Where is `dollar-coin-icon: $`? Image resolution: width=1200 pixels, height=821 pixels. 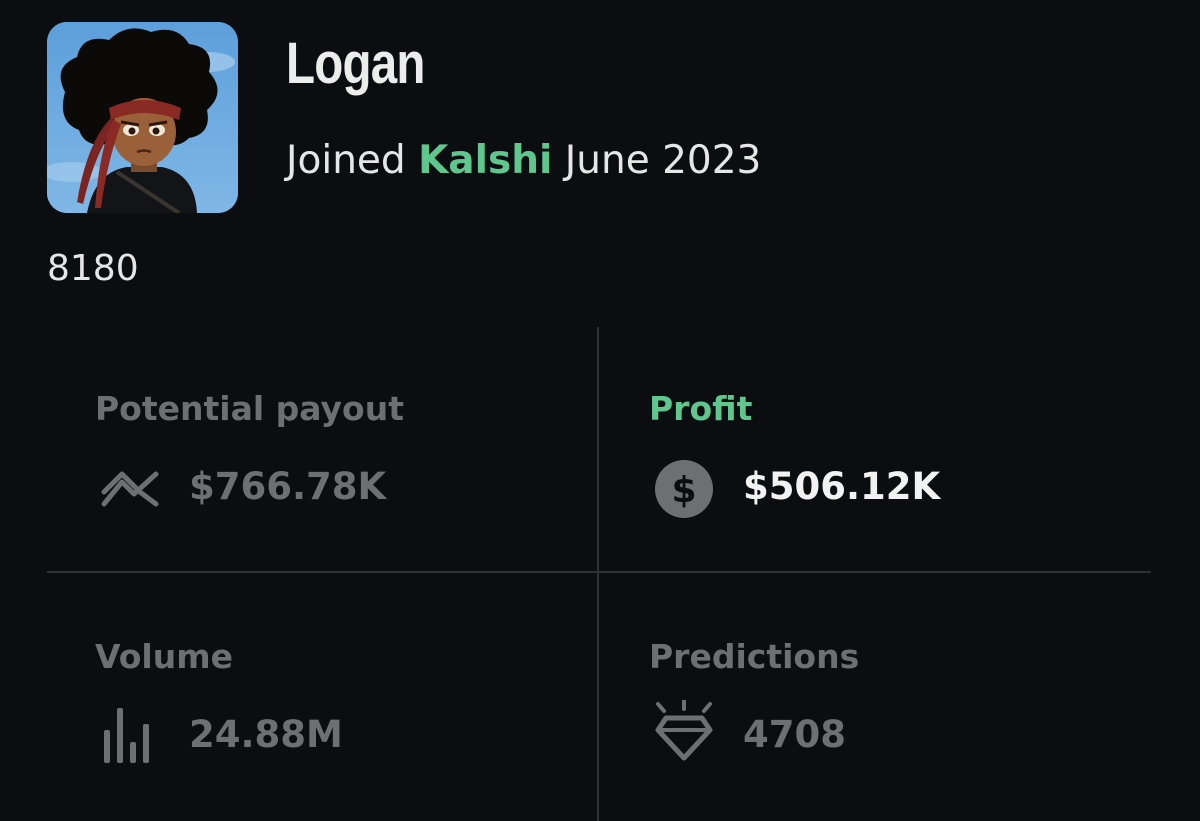
dollar-coin-icon: $ is located at coordinates (684, 489).